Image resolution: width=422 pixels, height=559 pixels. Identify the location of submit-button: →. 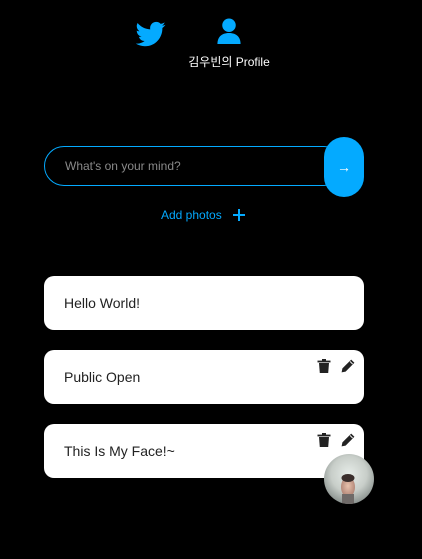
(344, 167).